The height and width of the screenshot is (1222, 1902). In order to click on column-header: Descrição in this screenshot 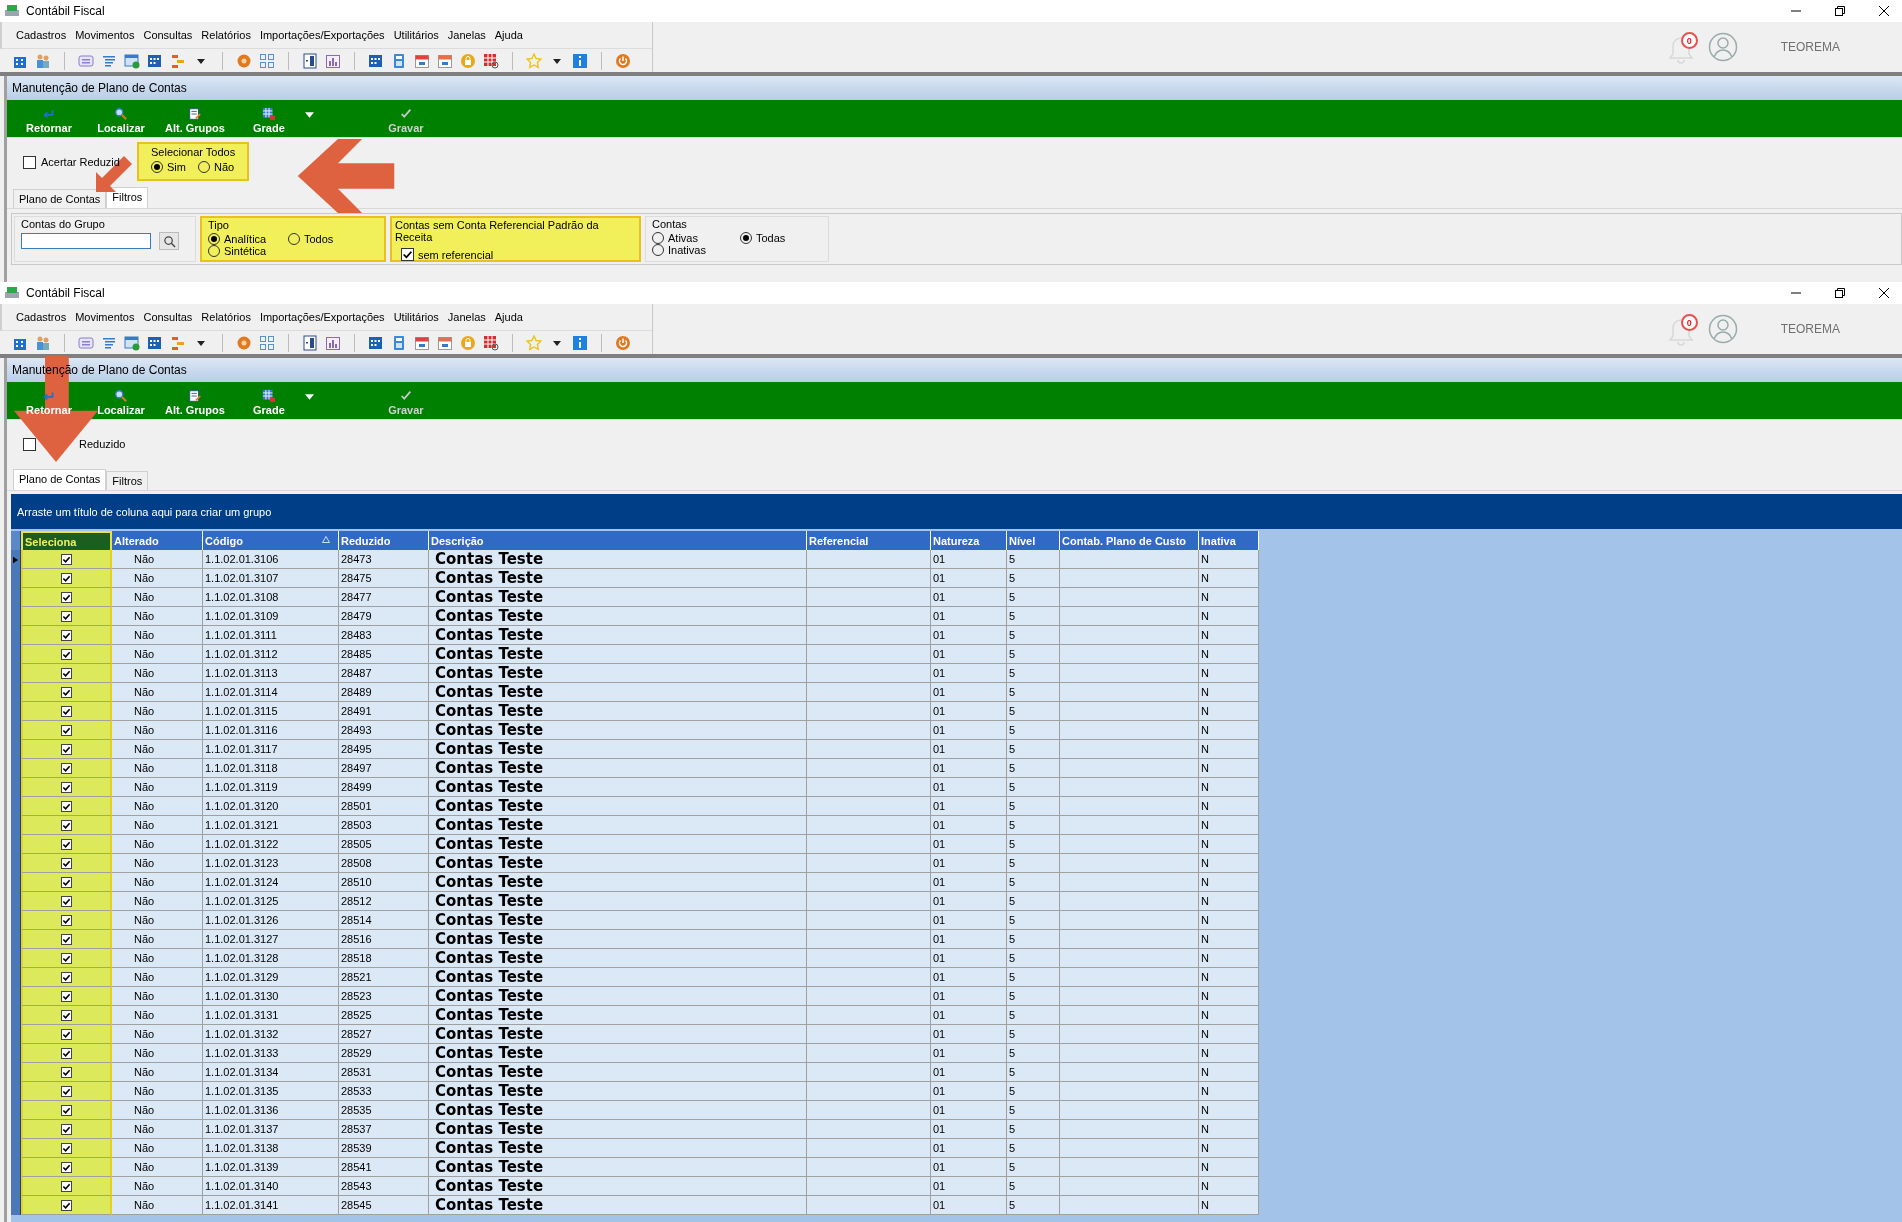, I will do `click(618, 540)`.